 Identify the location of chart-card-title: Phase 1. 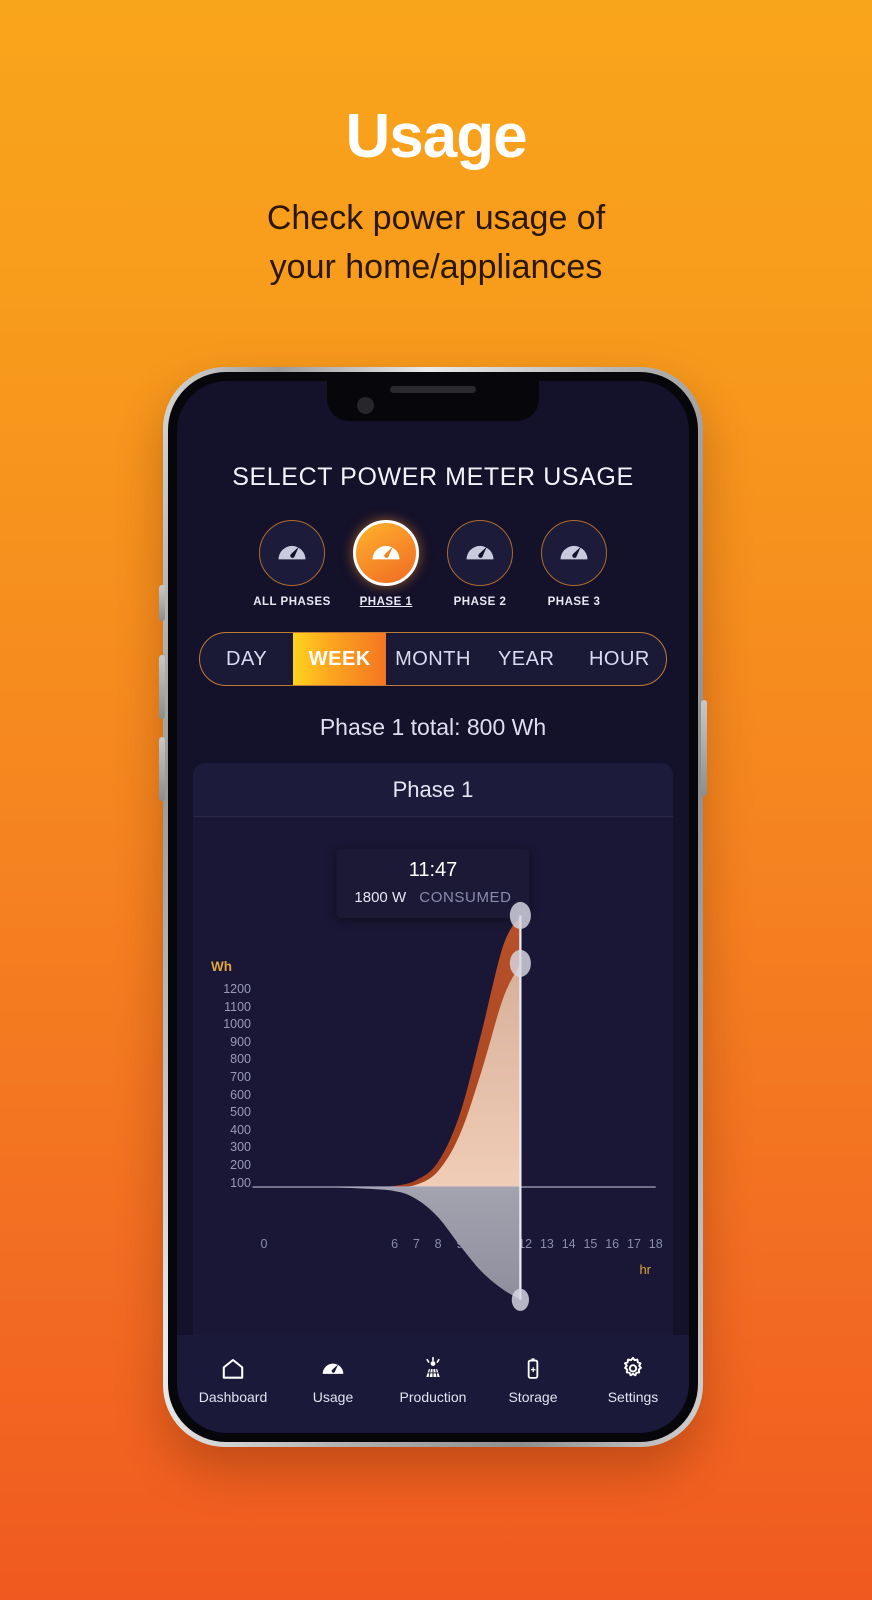
(433, 790).